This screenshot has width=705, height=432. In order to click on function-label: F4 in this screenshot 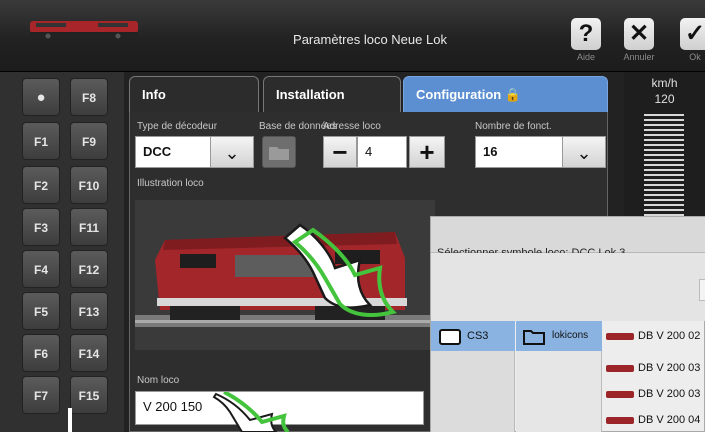, I will do `click(40, 270)`.